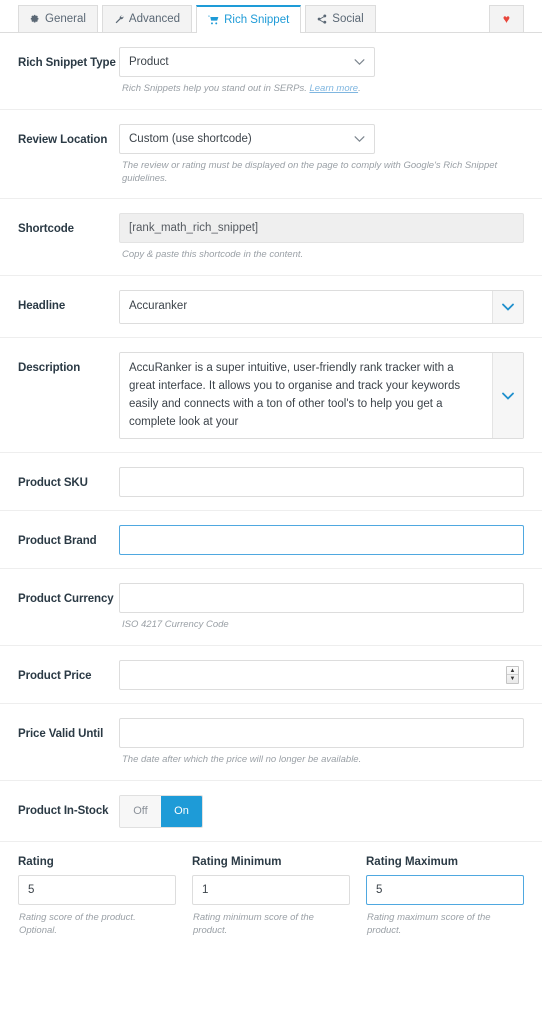 This screenshot has width=542, height=1024. What do you see at coordinates (149, 62) in the screenshot?
I see `rich-snippet-type-value: Product` at bounding box center [149, 62].